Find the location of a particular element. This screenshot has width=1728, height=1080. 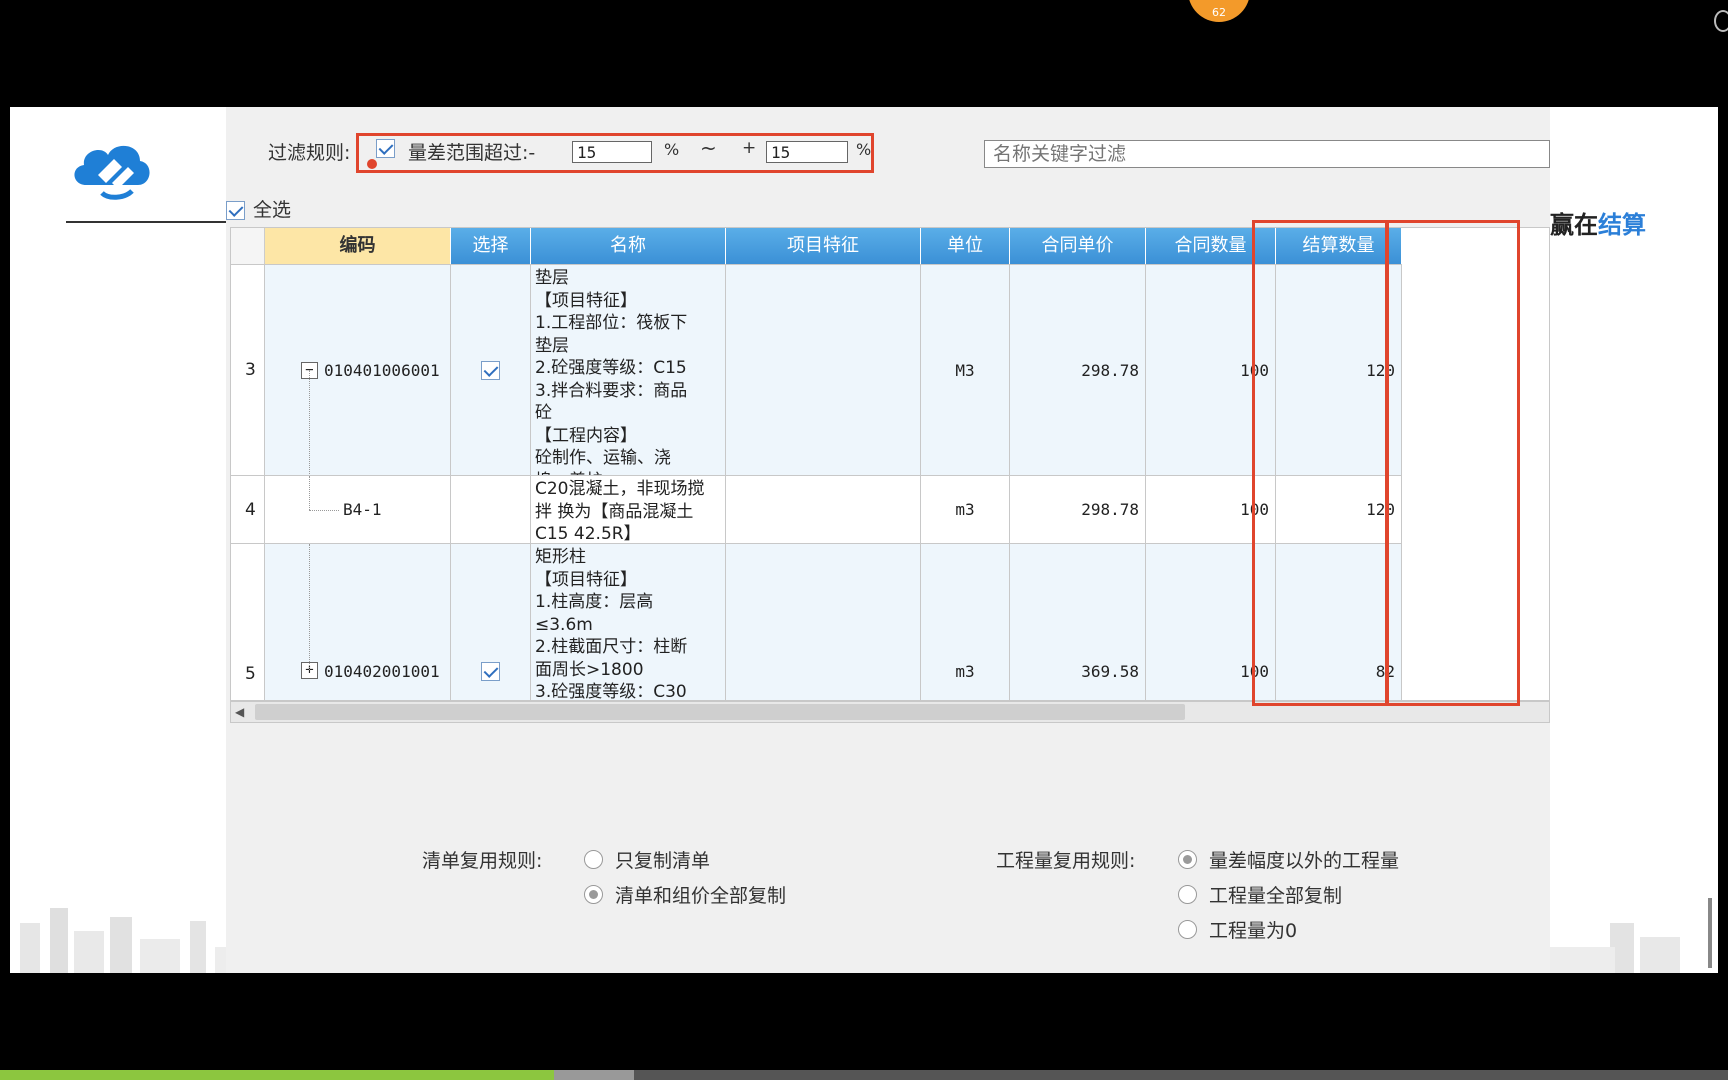

corner-icon is located at coordinates (1721, 21).